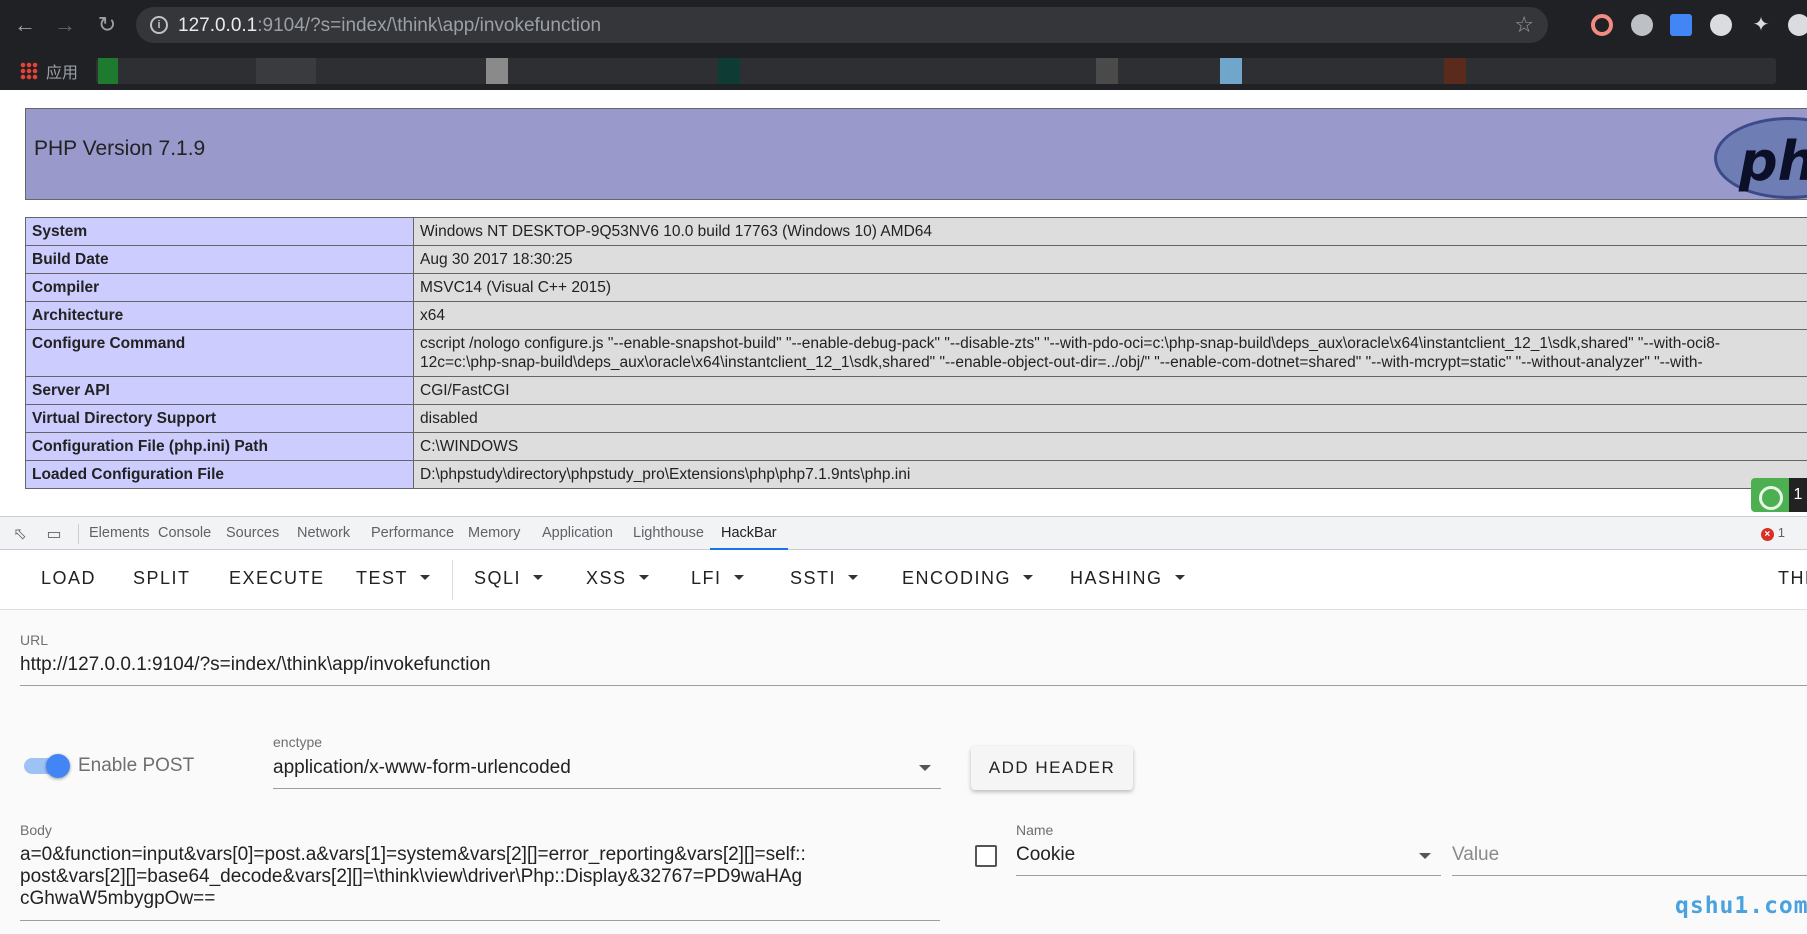  What do you see at coordinates (1771, 495) in the screenshot?
I see `leaf-badge-icon` at bounding box center [1771, 495].